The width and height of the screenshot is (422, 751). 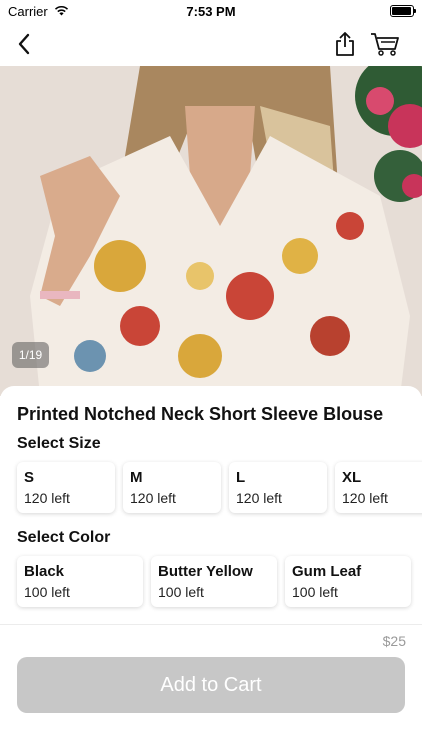 I want to click on size-option-xl: XL 120 left, so click(x=378, y=487).